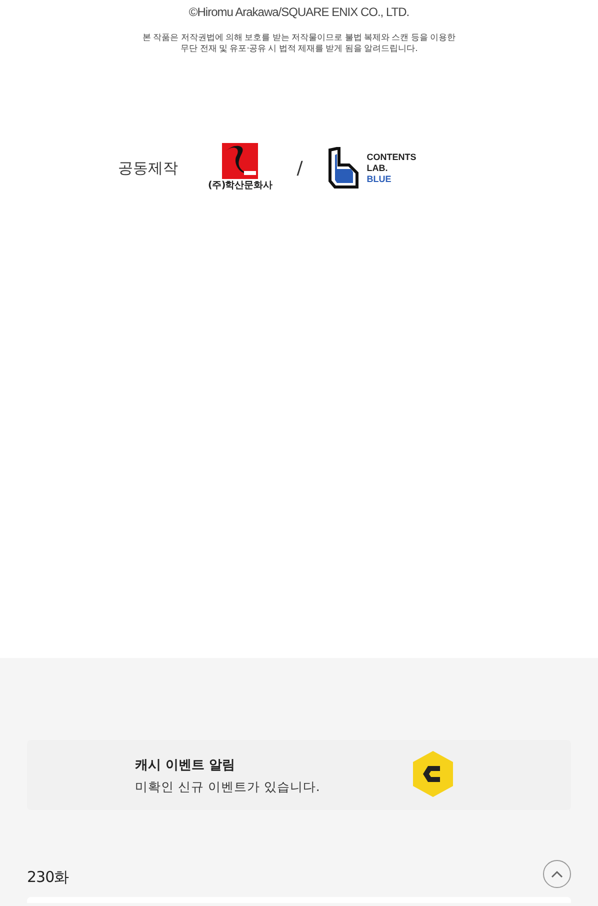 Image resolution: width=598 pixels, height=906 pixels. What do you see at coordinates (299, 775) in the screenshot?
I see `event-banner: 캐시 이벤트 알림 미확인 신규 이벤트가 있습니다.` at bounding box center [299, 775].